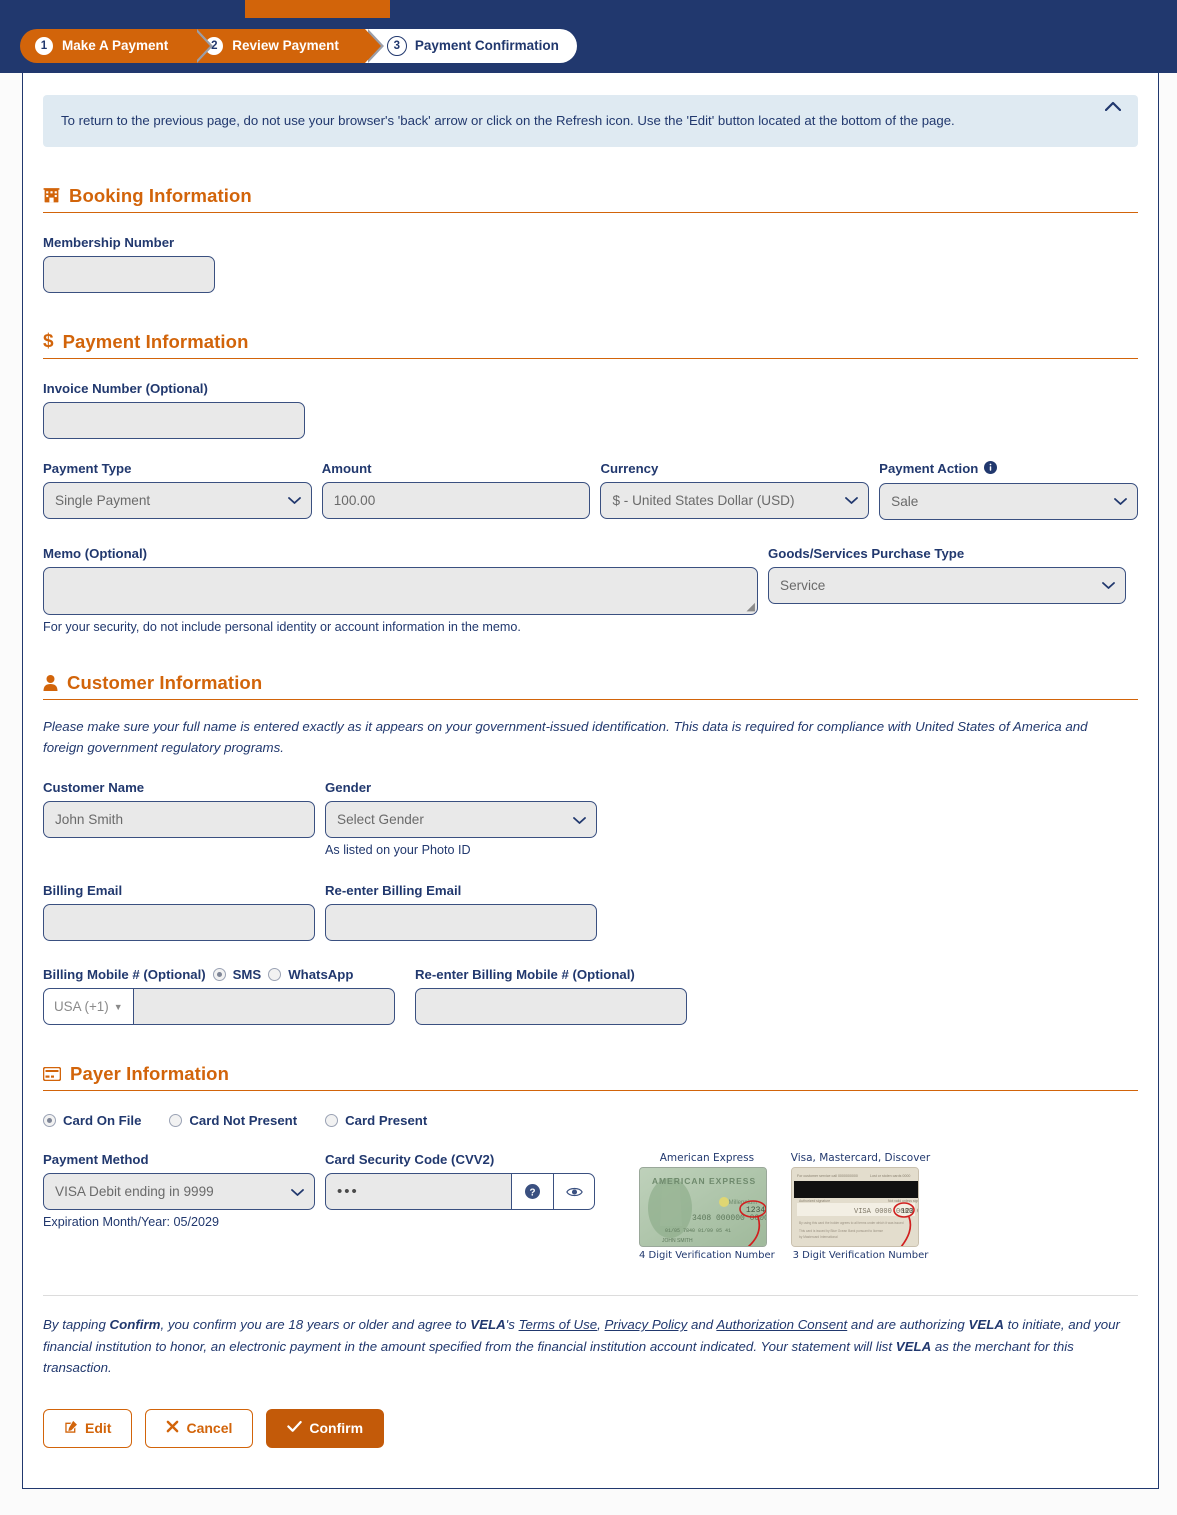 The height and width of the screenshot is (1515, 1177). Describe the element at coordinates (117, 45) in the screenshot. I see `breadcrumb-step-make-a-payment: 1 Make A Payment` at that location.